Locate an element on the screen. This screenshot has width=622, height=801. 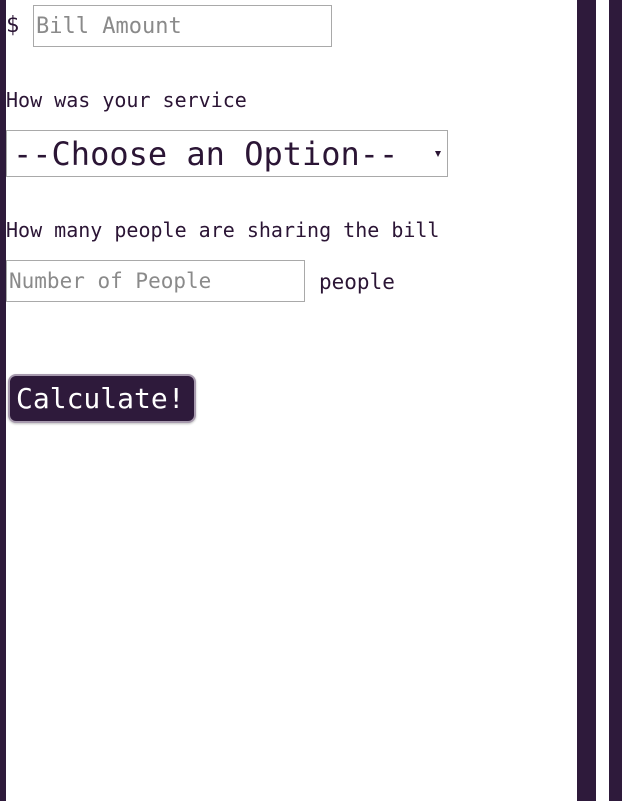
people-suffix-label: people is located at coordinates (357, 282).